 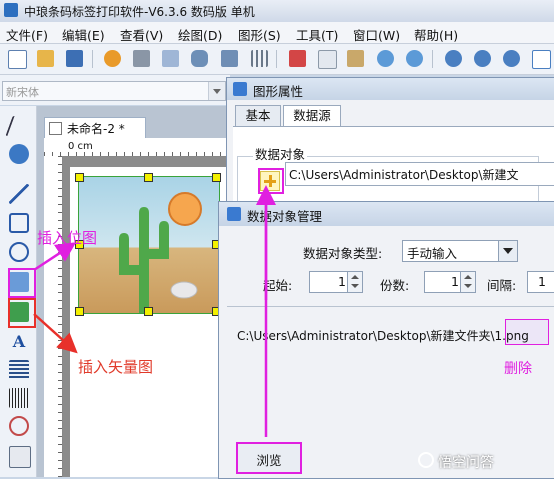 What do you see at coordinates (466, 463) in the screenshot?
I see `watermark-text: 悟空问答` at bounding box center [466, 463].